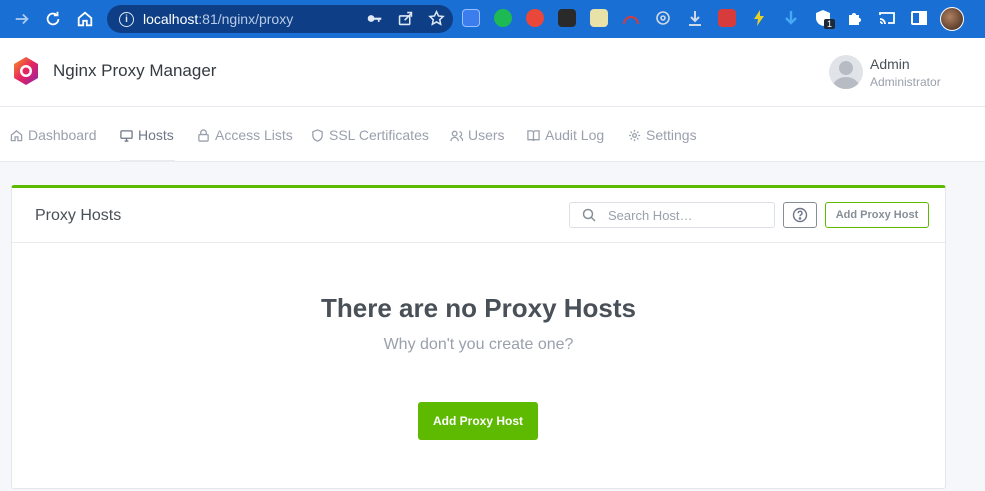 The height and width of the screenshot is (491, 985). I want to click on app-header: Nginx Proxy Manager Admin Administrator, so click(492, 72).